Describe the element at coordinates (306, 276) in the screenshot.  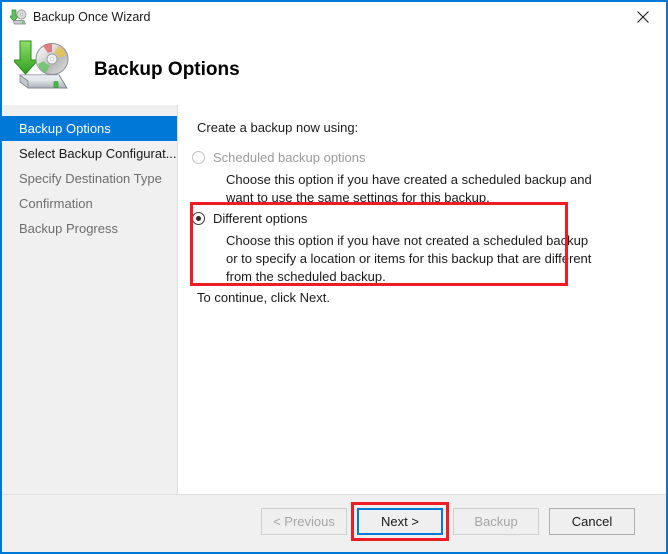
I see `desc-line: from the scheduled backup.` at that location.